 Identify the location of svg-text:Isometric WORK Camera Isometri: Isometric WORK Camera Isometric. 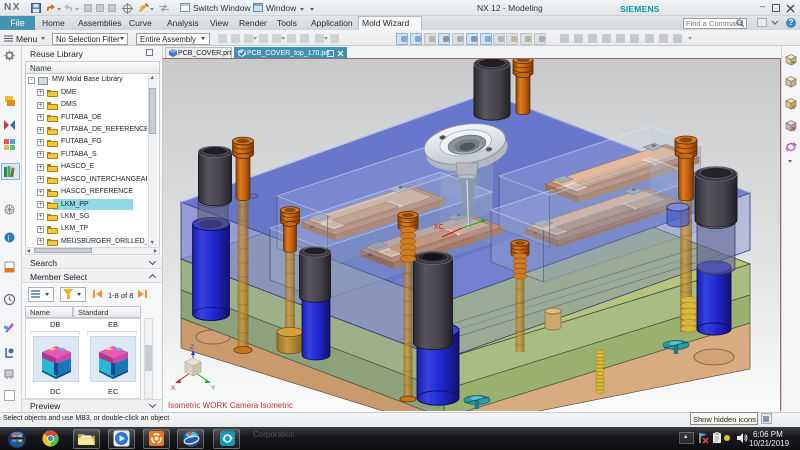
(230, 405).